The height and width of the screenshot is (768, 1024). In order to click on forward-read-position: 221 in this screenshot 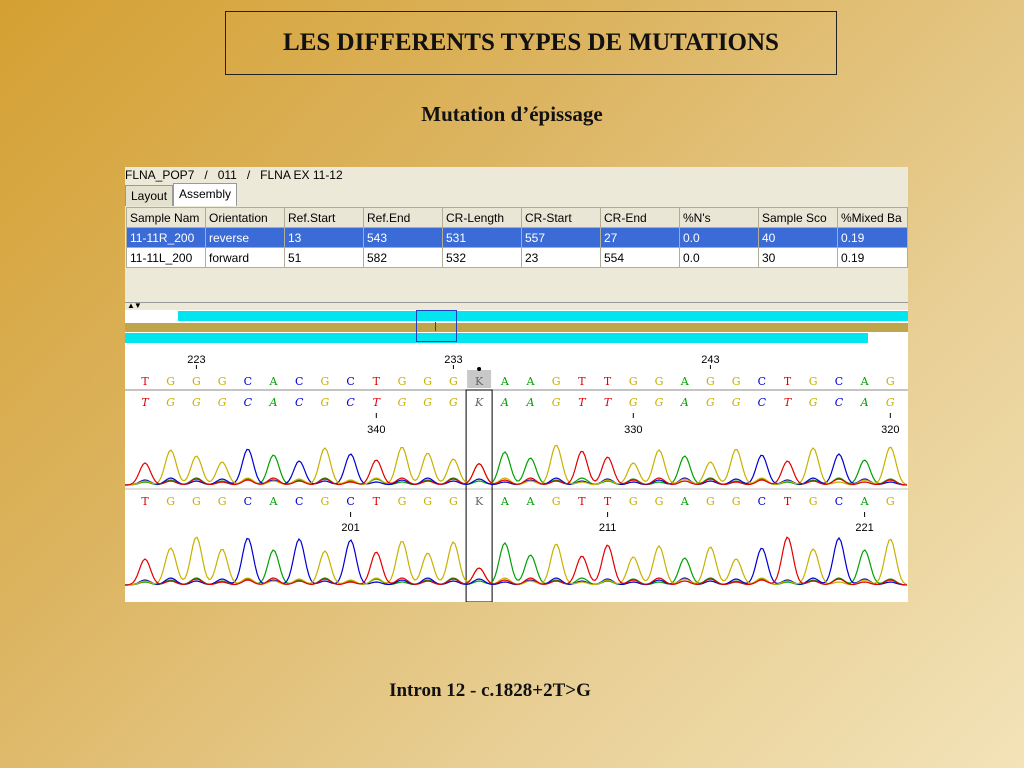, I will do `click(864, 528)`.